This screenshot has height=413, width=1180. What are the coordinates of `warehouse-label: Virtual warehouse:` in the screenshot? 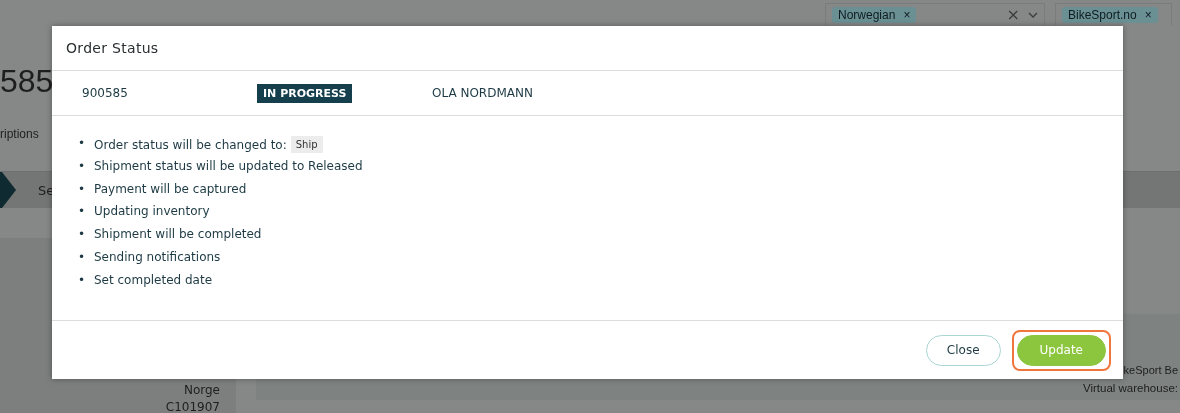 It's located at (1130, 388).